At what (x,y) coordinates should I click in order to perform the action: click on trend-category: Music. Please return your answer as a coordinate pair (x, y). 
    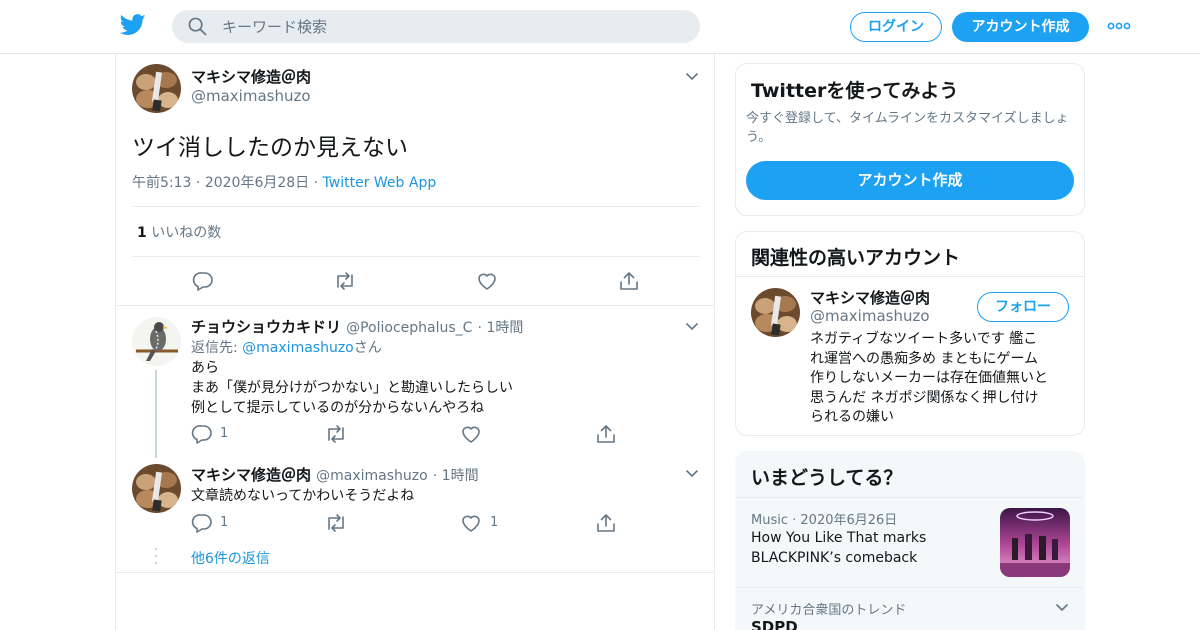
    Looking at the image, I should click on (769, 520).